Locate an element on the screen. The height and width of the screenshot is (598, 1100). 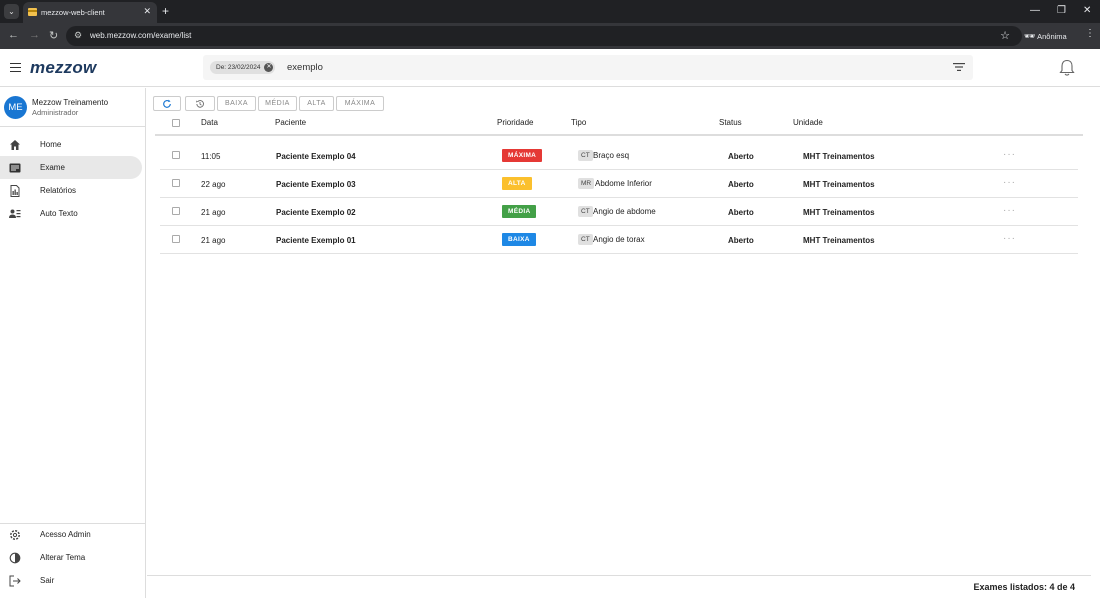
notification-bell-icon is located at coordinates (1067, 68).